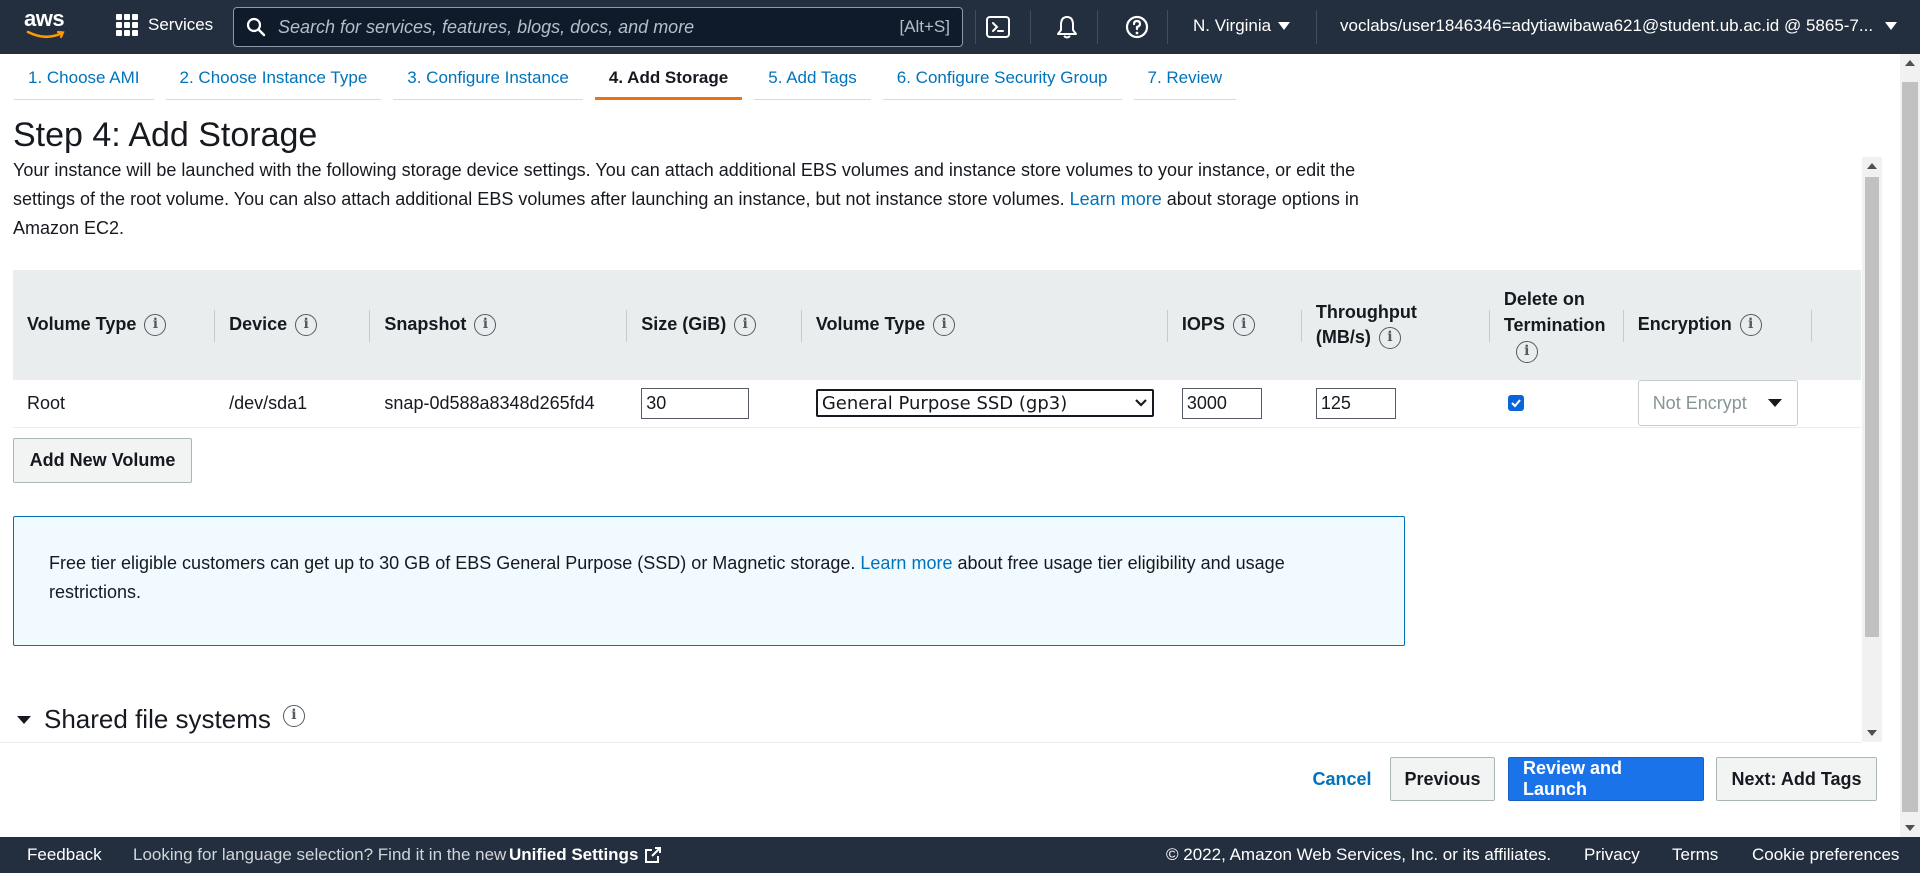 Image resolution: width=1920 pixels, height=873 pixels. Describe the element at coordinates (906, 563) in the screenshot. I see `learn-more-free-tier-link: Learn more` at that location.